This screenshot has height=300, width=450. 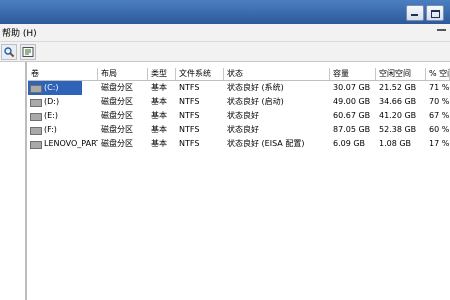 I want to click on percent-free-cell: 17 %, so click(x=439, y=143).